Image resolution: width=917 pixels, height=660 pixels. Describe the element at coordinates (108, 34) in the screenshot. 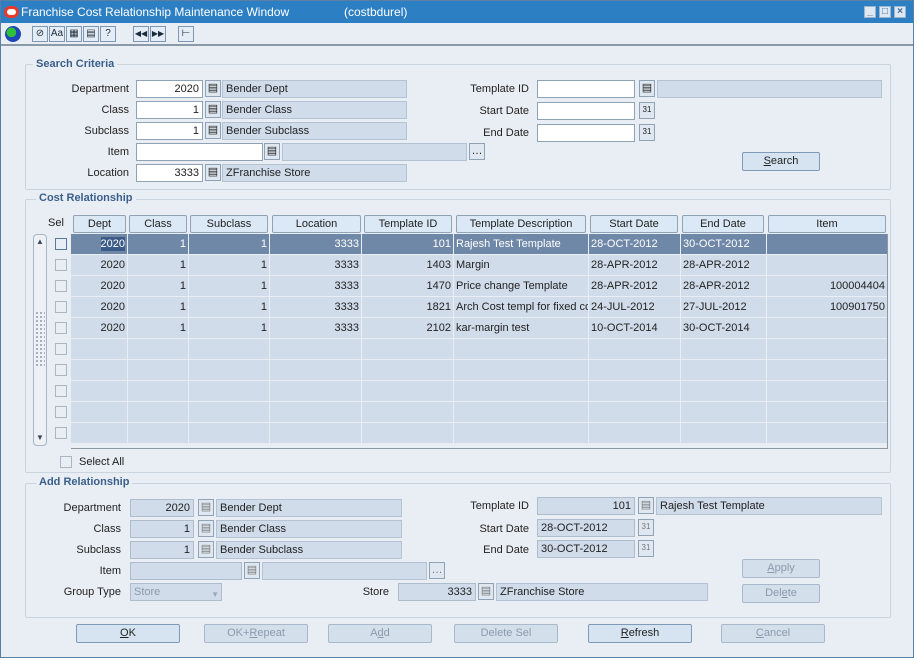

I see `help-icon: ?` at that location.